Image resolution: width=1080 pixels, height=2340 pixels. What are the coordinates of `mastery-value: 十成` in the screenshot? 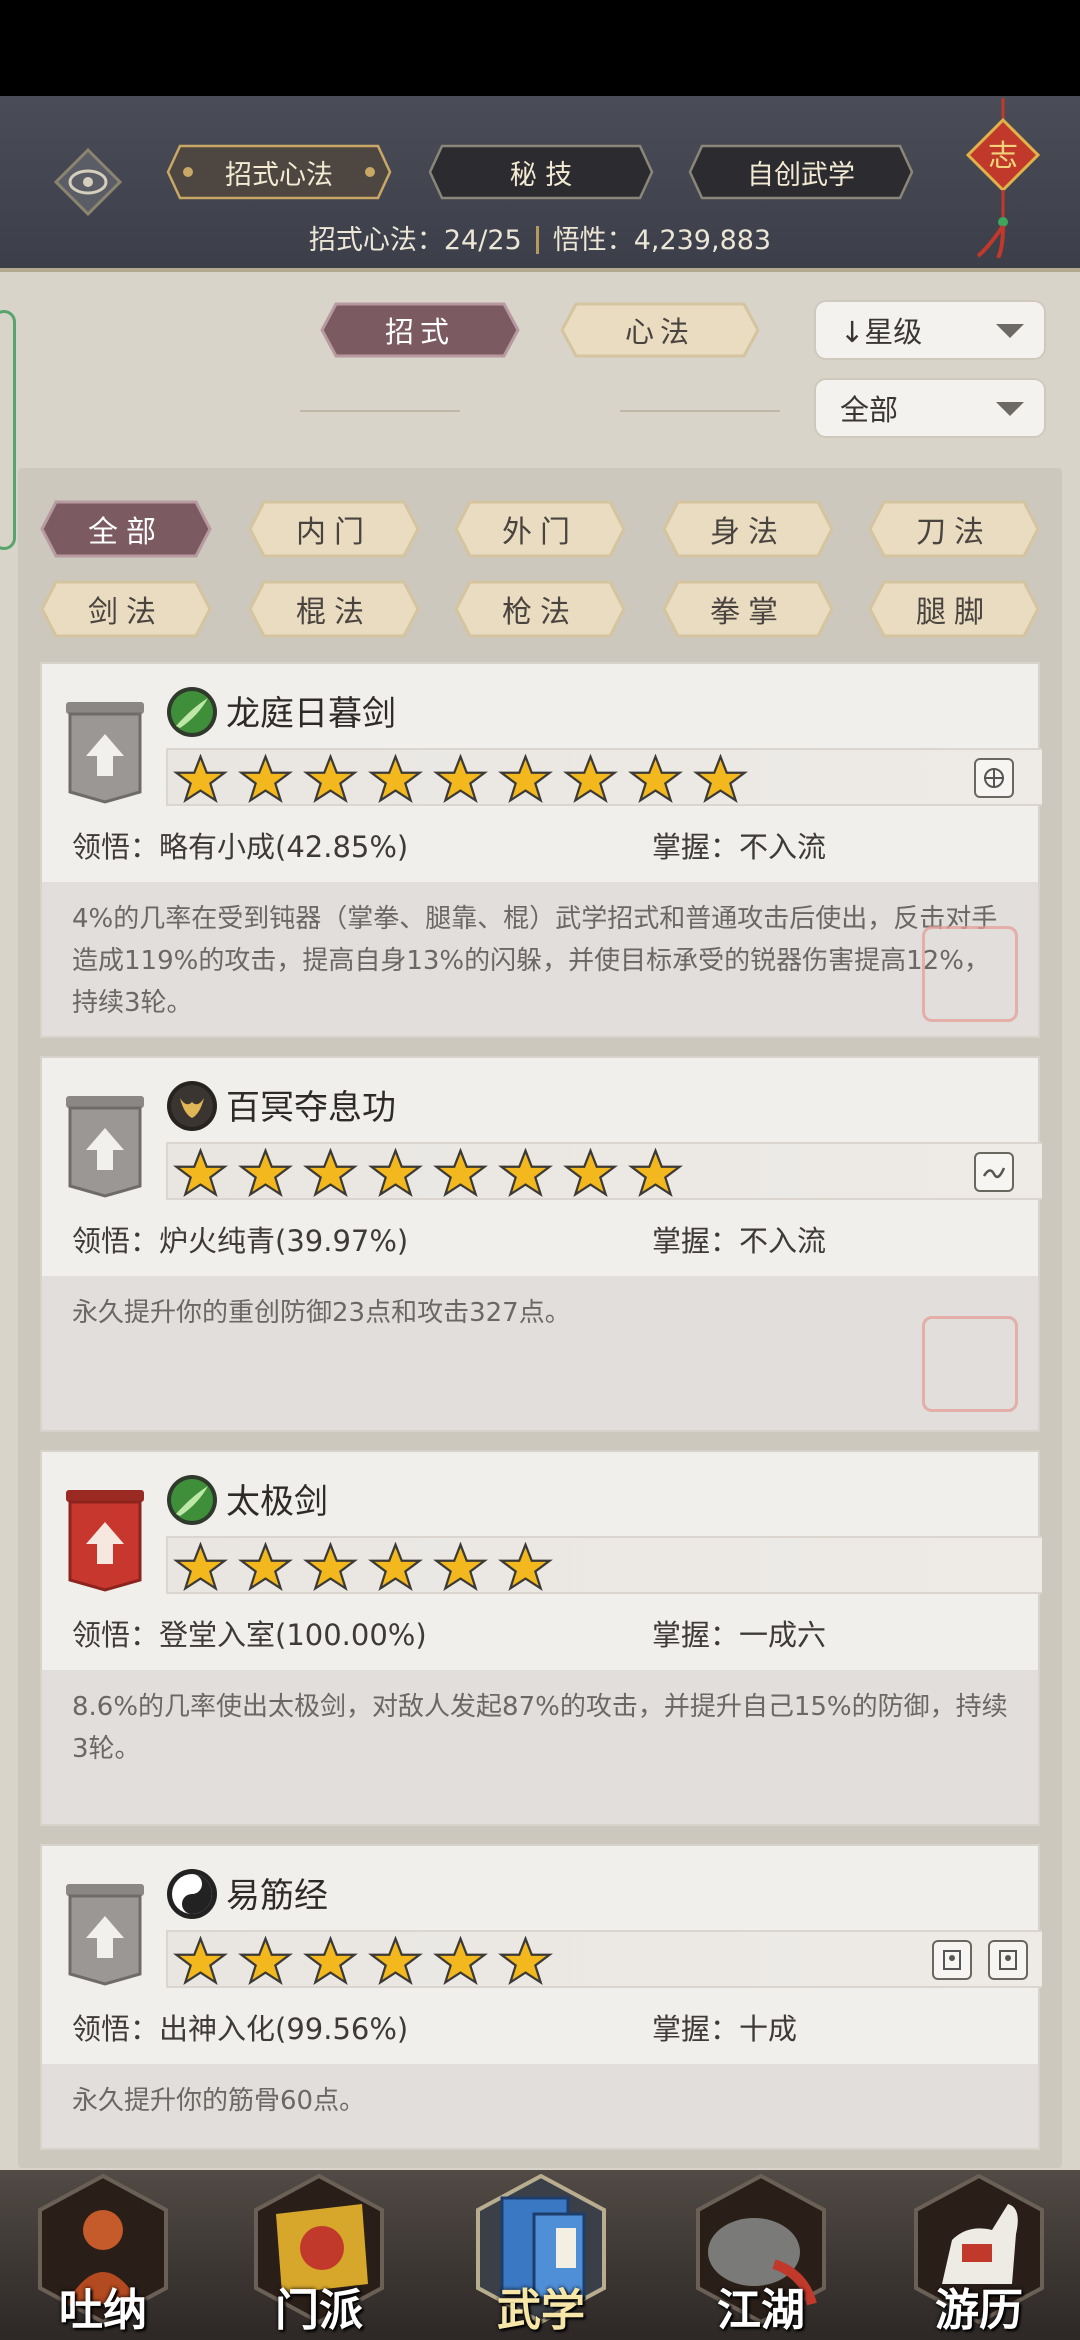 It's located at (768, 2029).